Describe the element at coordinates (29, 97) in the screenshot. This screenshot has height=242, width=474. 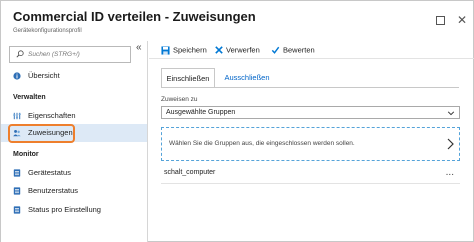
I see `section-manage: Verwalten` at that location.